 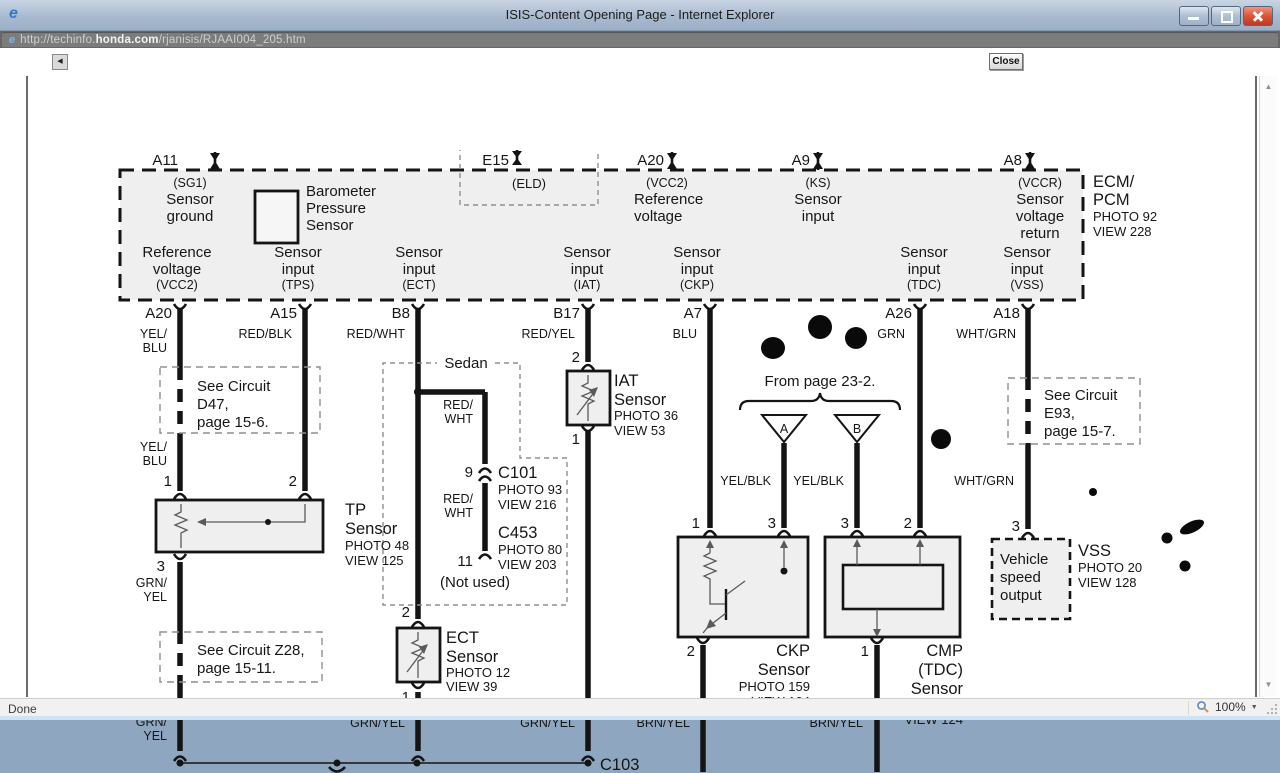 What do you see at coordinates (12, 40) in the screenshot?
I see `ie-page-icon: e` at bounding box center [12, 40].